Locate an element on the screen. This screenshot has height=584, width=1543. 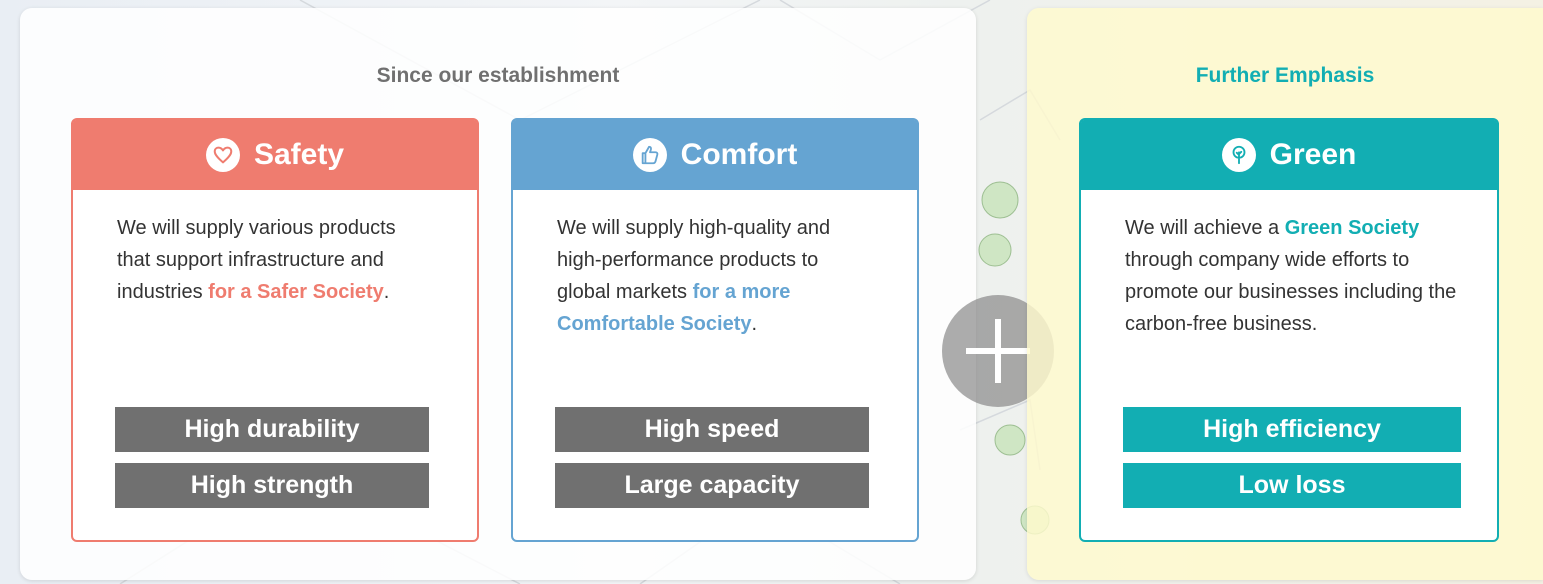
green-feature-low-loss: Low loss is located at coordinates (1292, 485).